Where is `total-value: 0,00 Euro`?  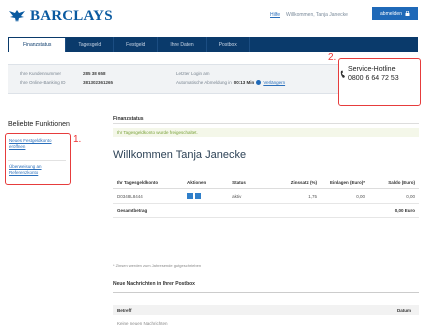 total-value: 0,00 Euro is located at coordinates (394, 210).